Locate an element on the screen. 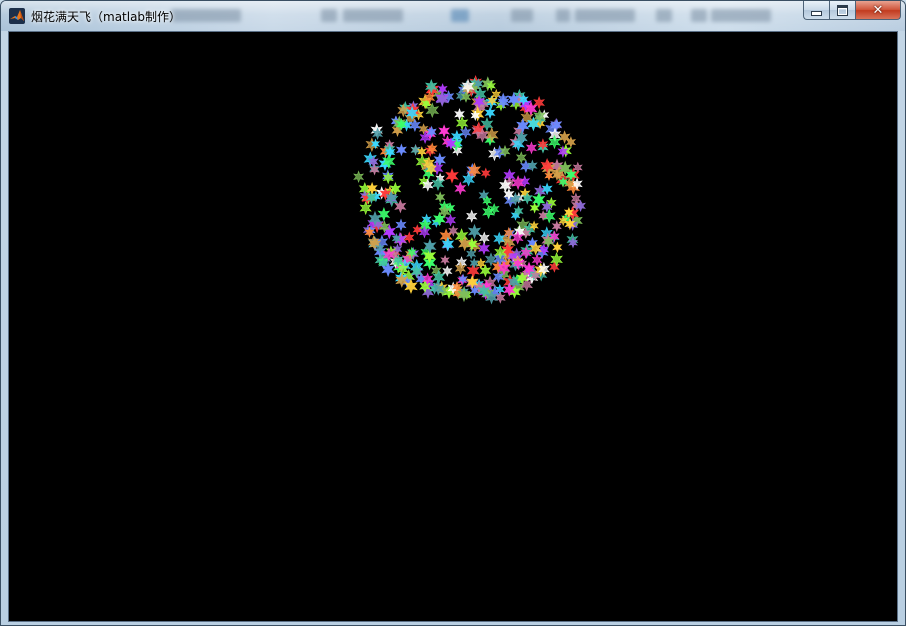 The height and width of the screenshot is (626, 906). minimize-button is located at coordinates (816, 10).